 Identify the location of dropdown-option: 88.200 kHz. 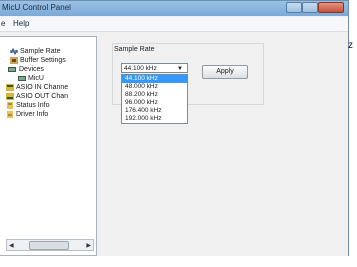
(154, 95).